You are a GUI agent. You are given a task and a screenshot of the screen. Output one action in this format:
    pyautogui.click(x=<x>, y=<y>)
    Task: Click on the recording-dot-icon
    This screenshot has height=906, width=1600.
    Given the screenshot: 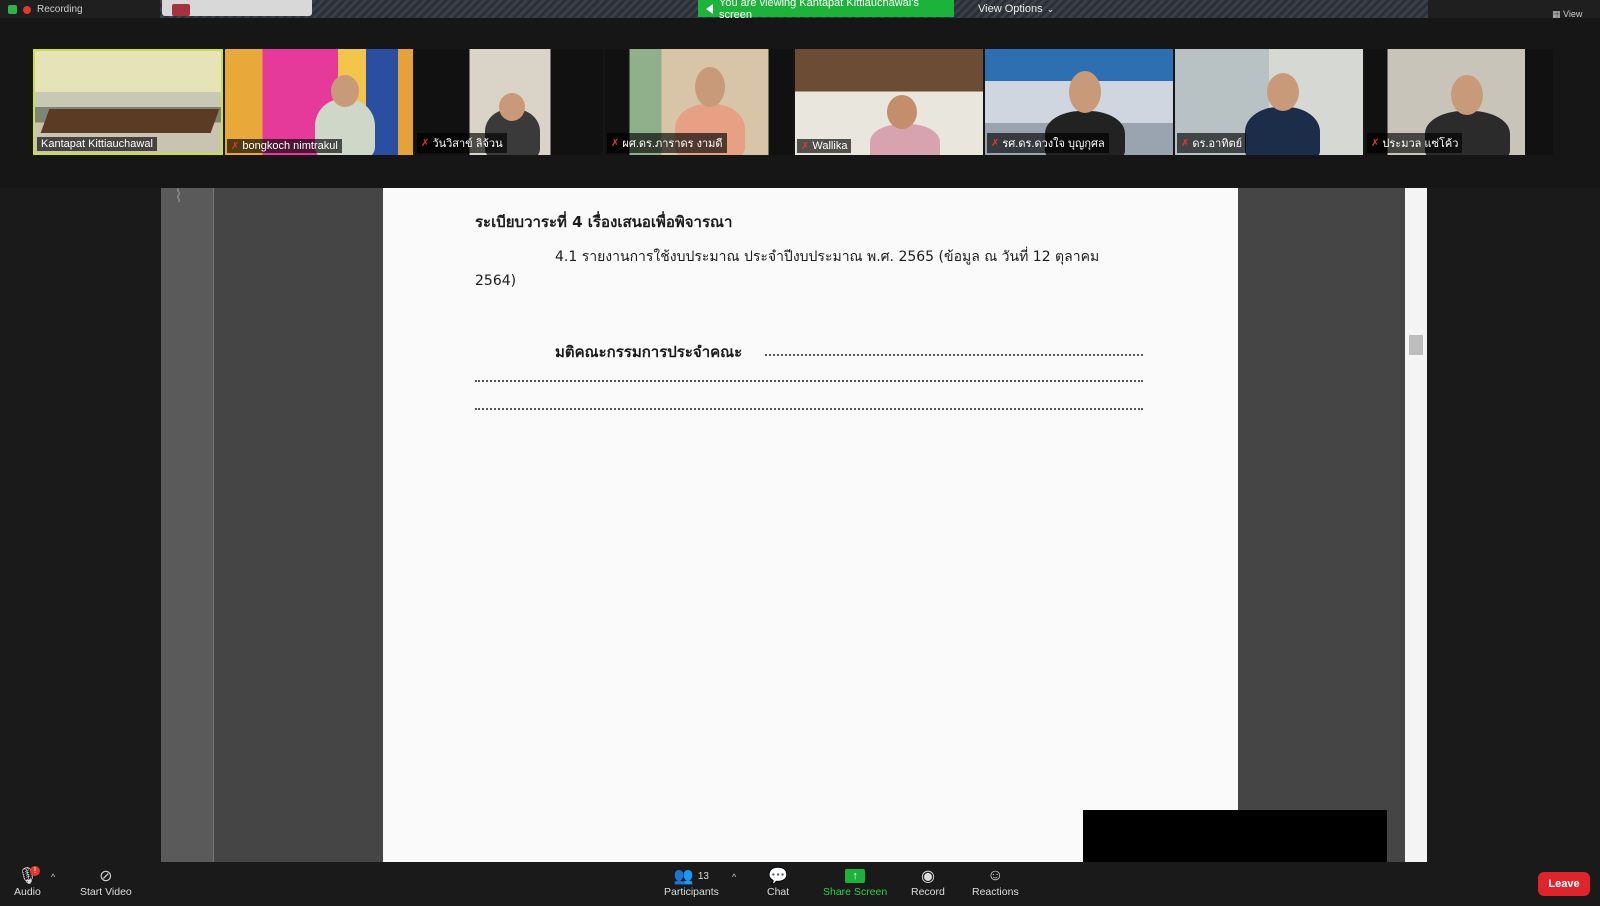 What is the action you would take?
    pyautogui.click(x=27, y=9)
    